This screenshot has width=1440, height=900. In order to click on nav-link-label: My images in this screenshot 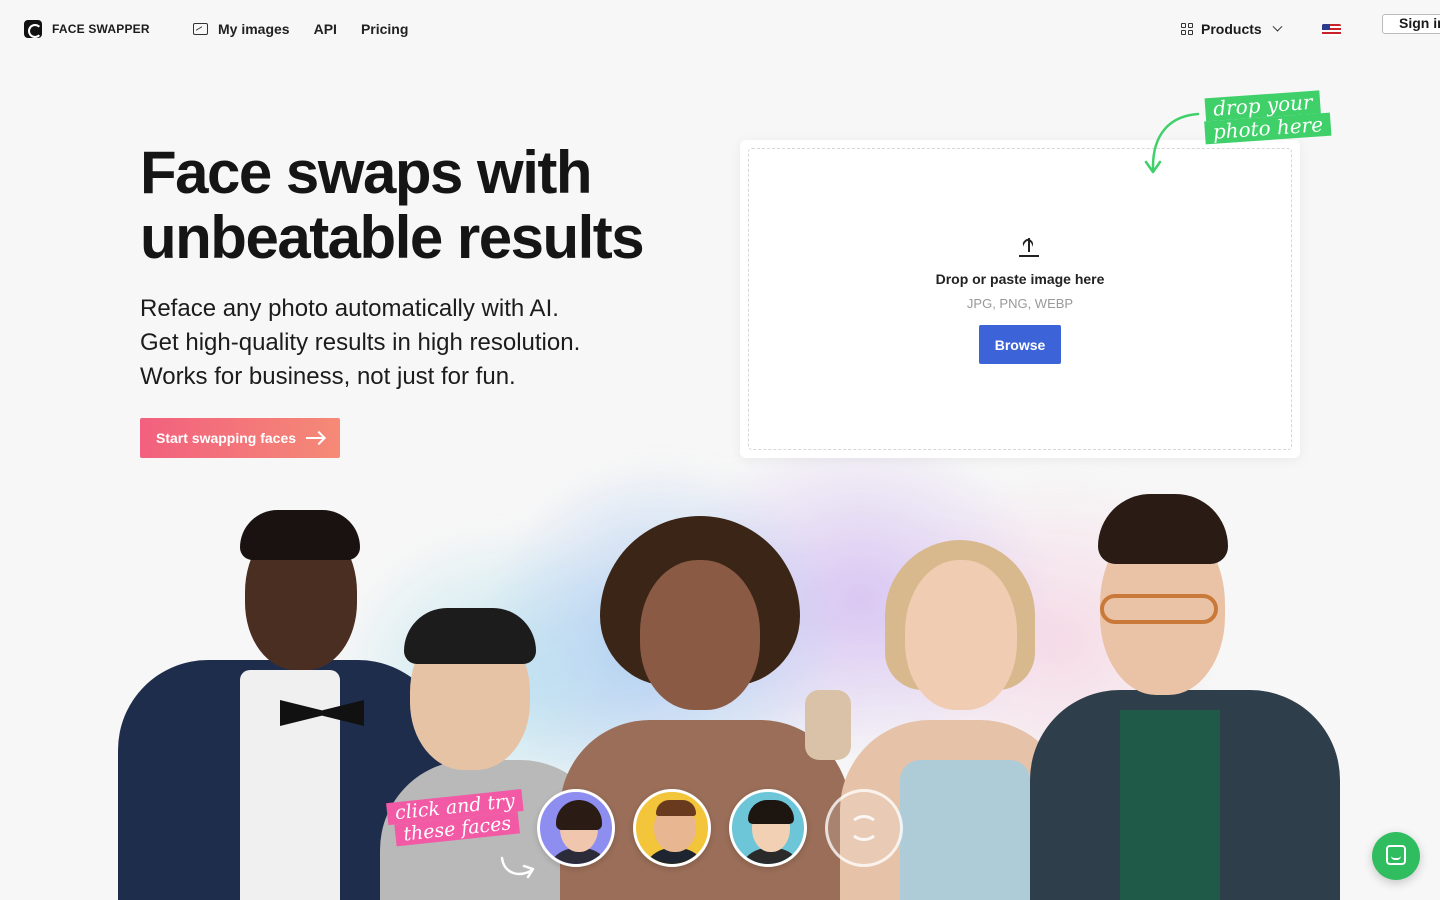, I will do `click(254, 29)`.